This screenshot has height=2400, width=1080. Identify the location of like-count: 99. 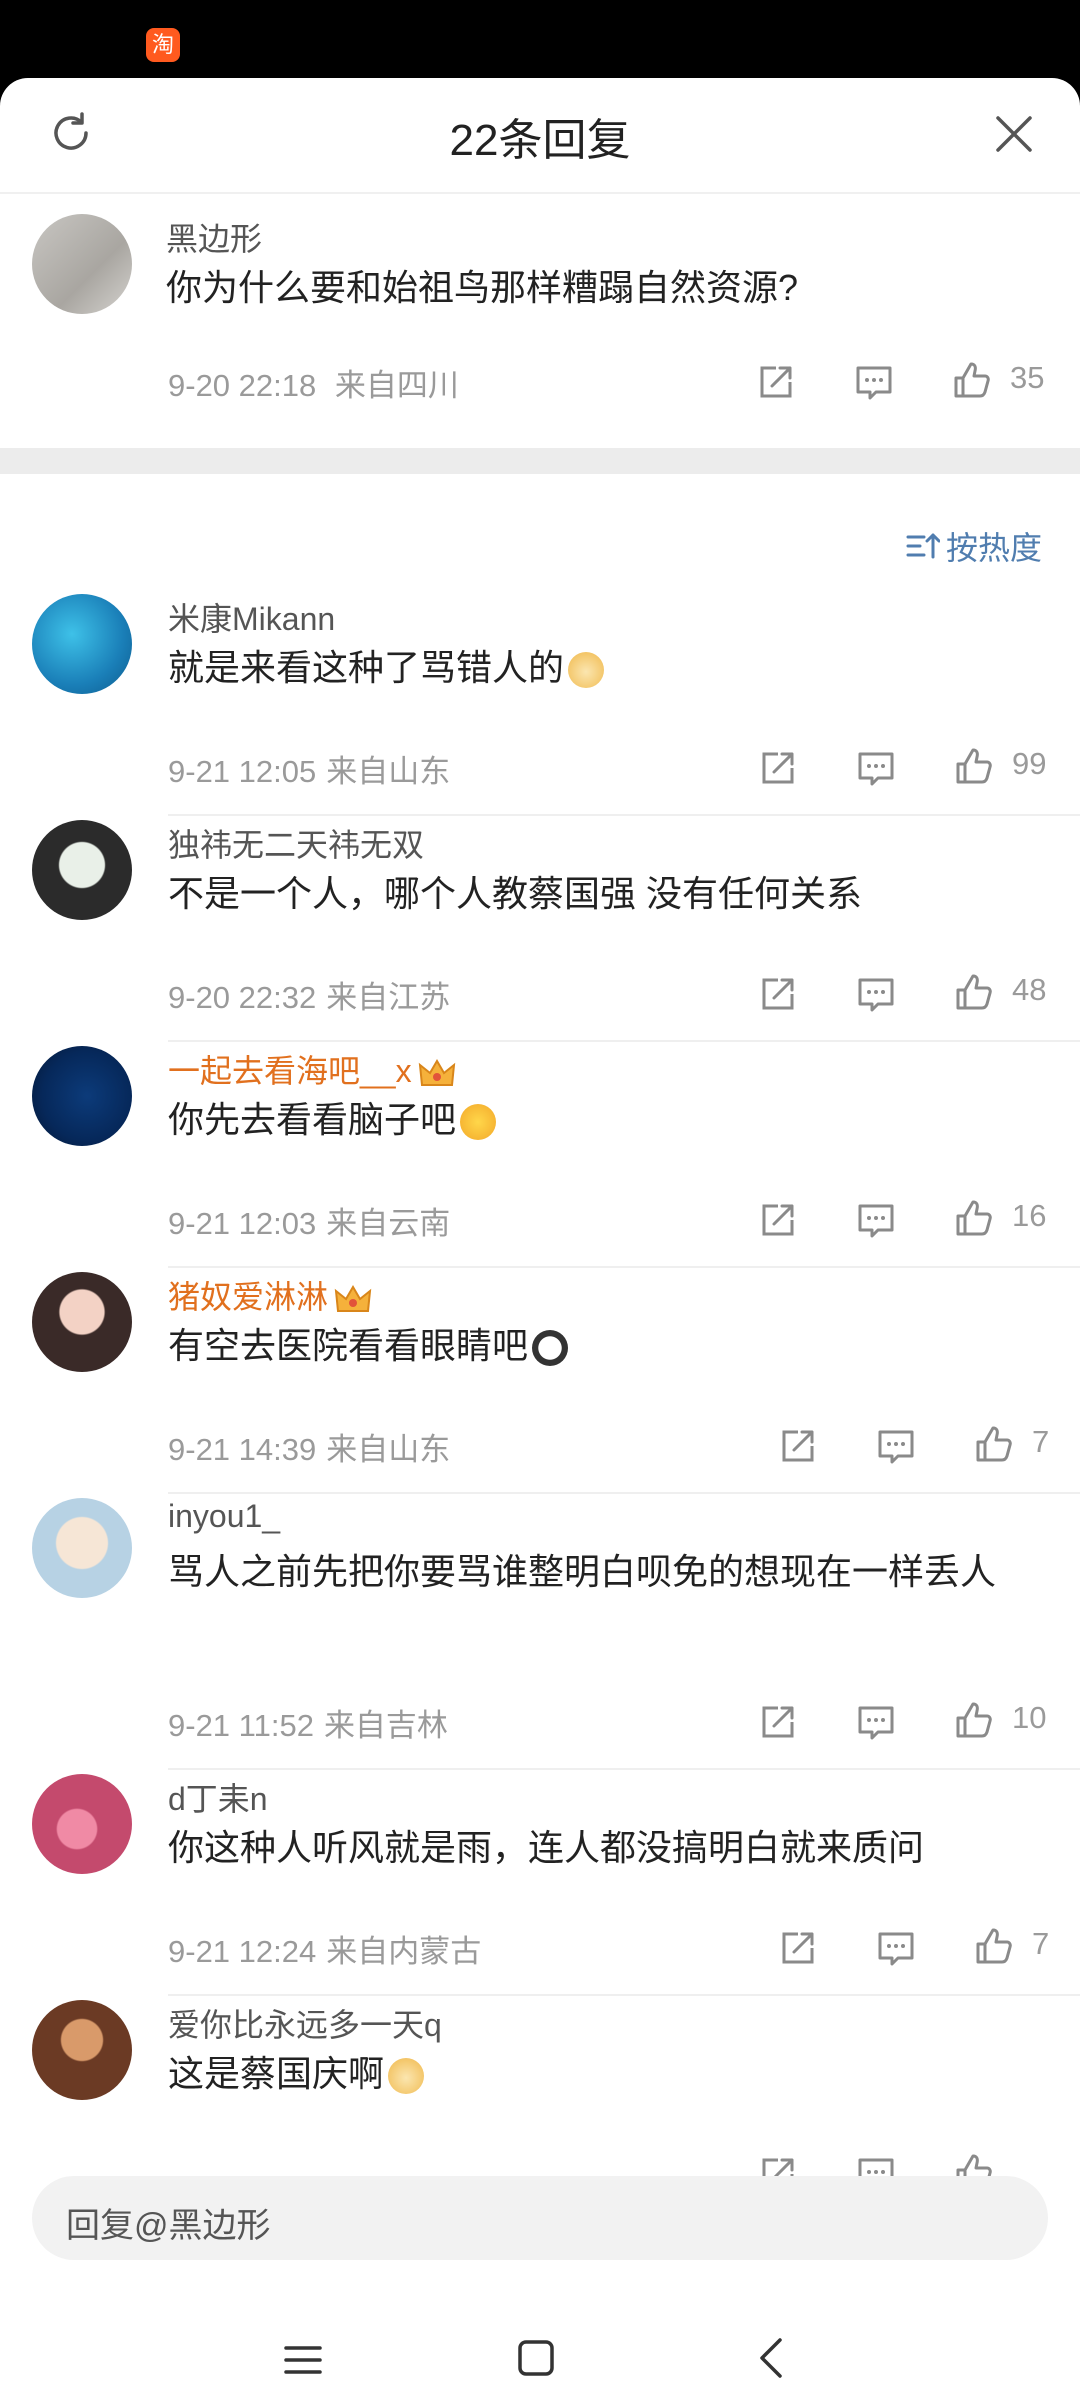
(1029, 763).